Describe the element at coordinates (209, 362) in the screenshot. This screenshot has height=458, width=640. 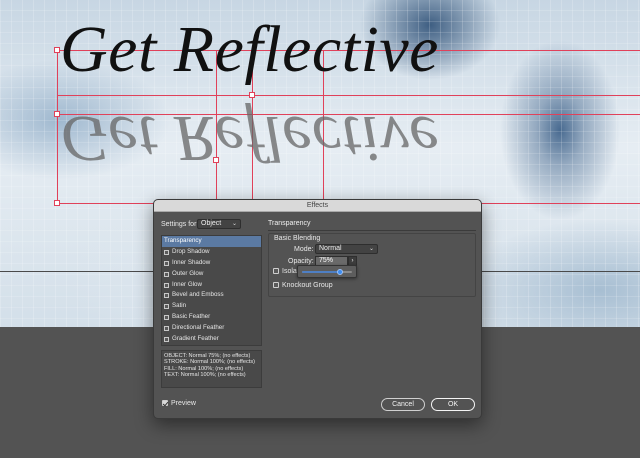
I see `summary-line: STROKE: Normal 100%; (no effects)` at that location.